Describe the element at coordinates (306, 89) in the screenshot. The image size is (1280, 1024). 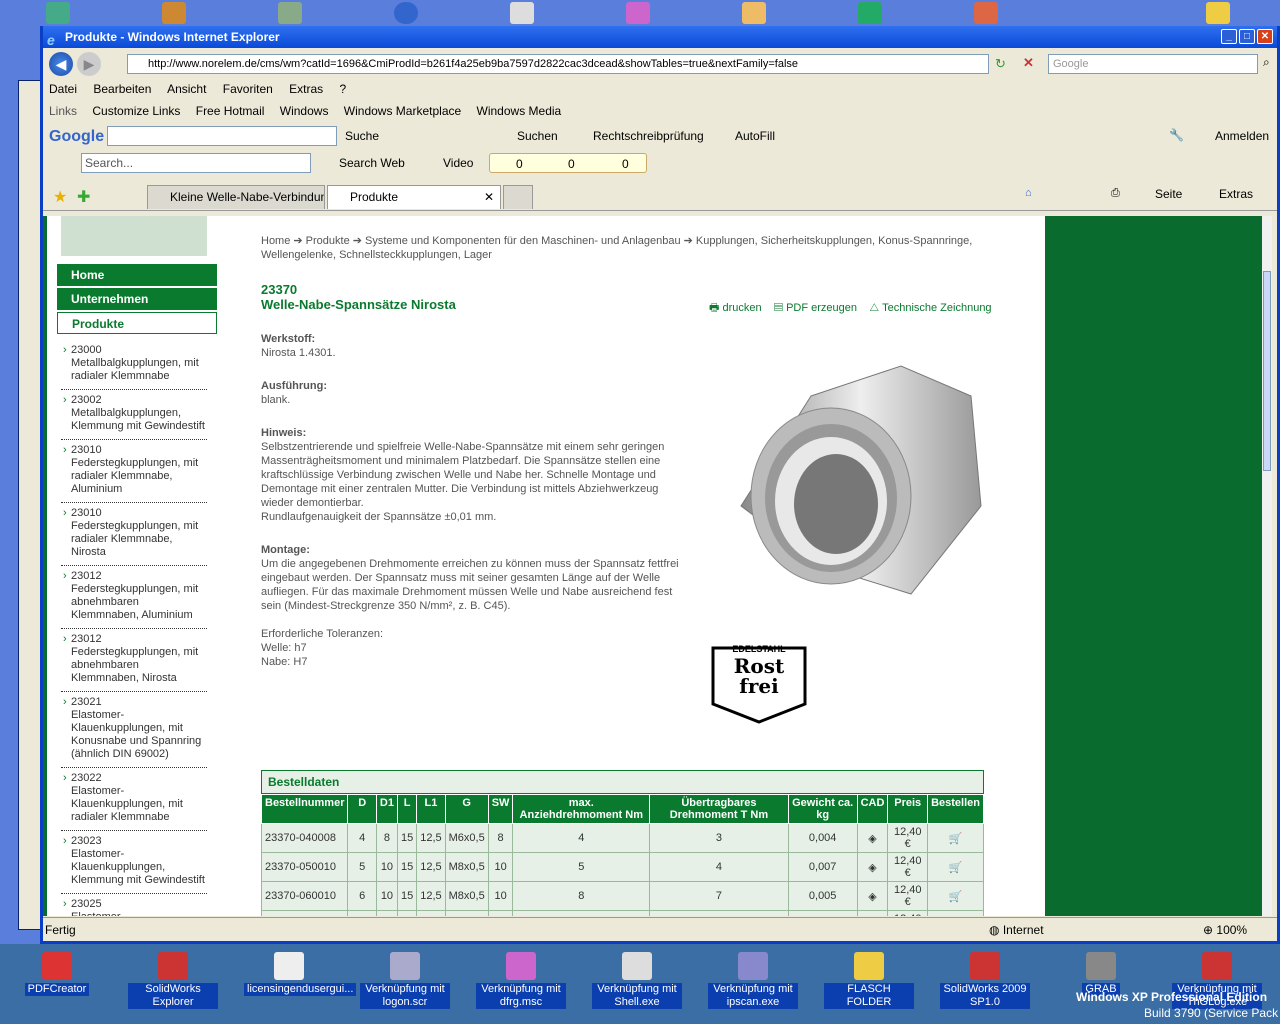
I see `menu-extras: Extras` at that location.